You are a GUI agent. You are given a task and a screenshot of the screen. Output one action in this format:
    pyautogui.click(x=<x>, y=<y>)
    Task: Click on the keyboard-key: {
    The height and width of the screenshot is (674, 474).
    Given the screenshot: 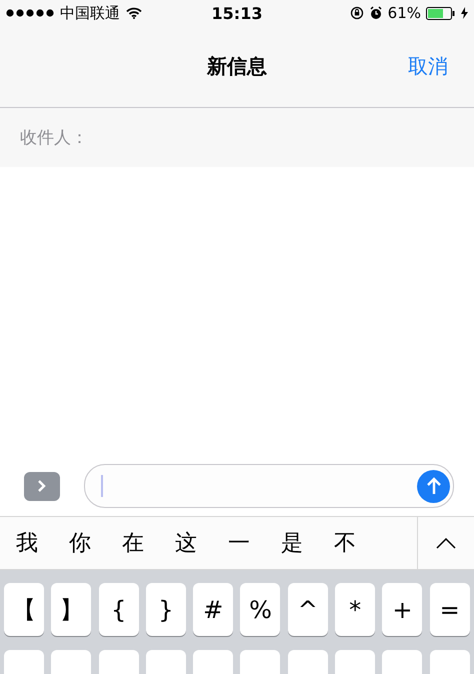 What is the action you would take?
    pyautogui.click(x=118, y=609)
    